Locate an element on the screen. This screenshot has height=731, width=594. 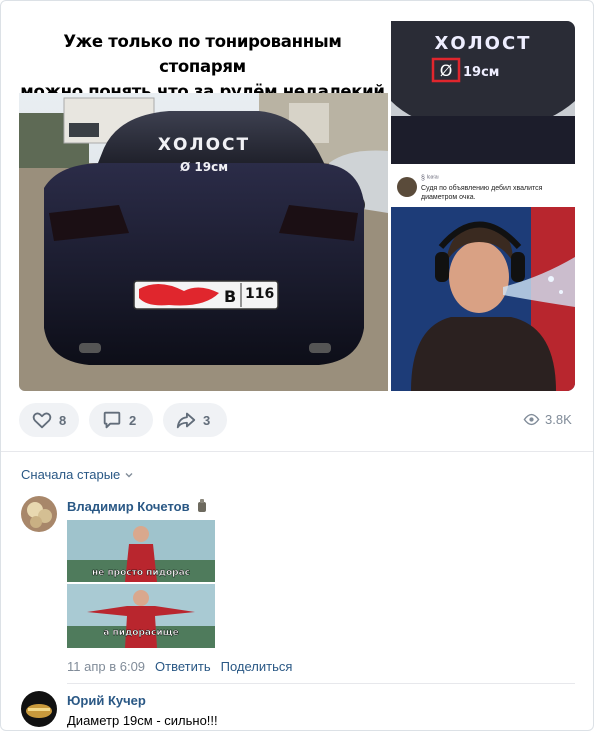
meme-drawing: не просто пидорас а пидорасище is located at coordinates (141, 584).